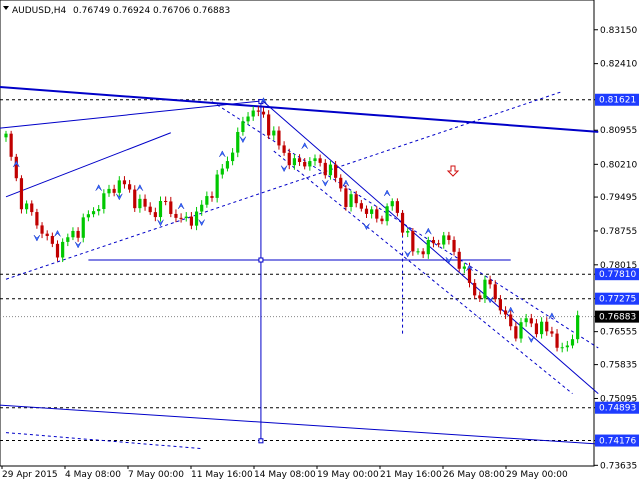 The image size is (640, 480). Describe the element at coordinates (211, 11) in the screenshot. I see `close-value: 0.76883` at that location.